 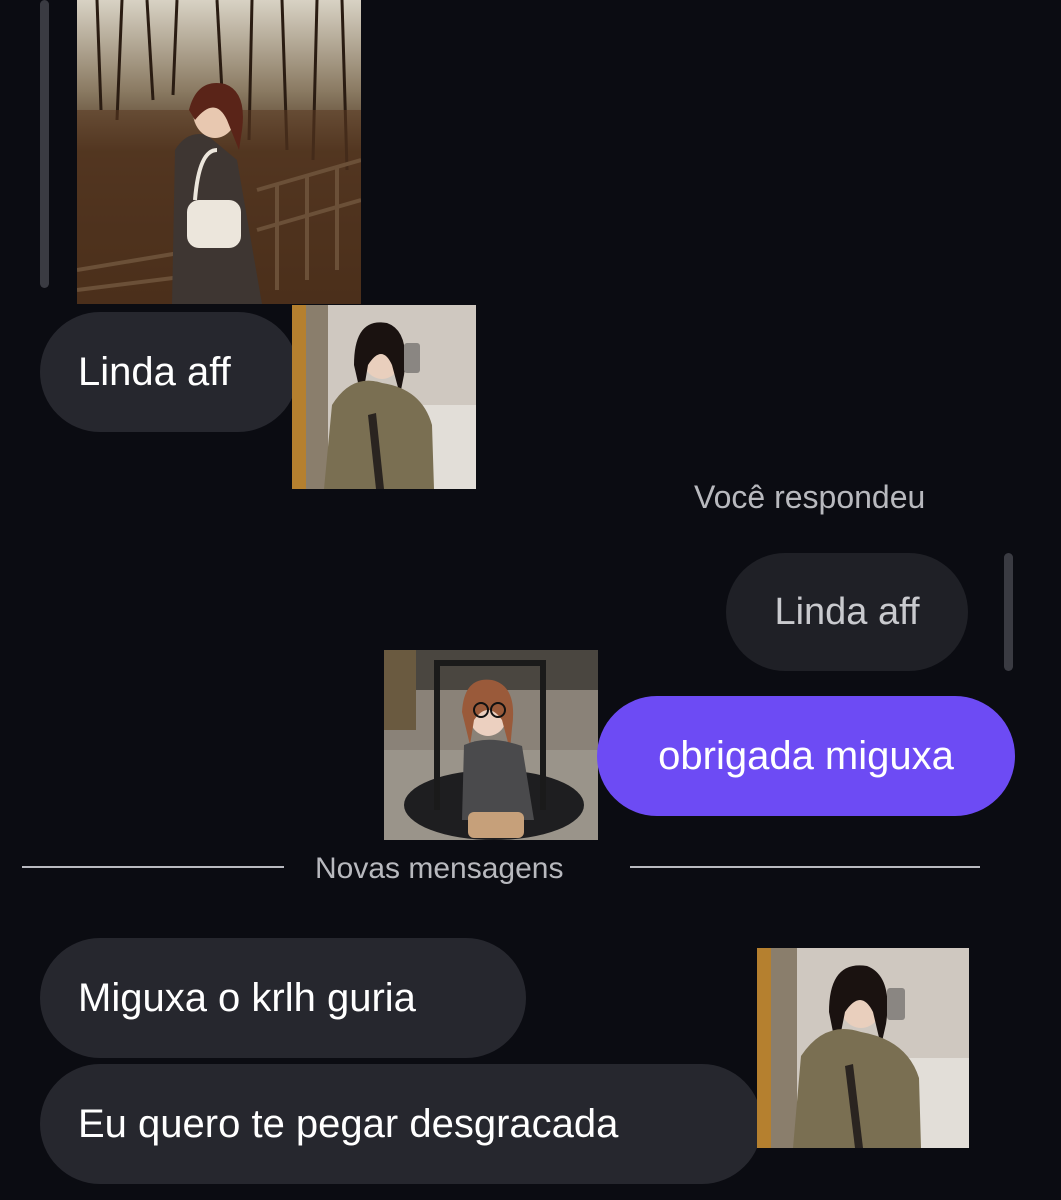 I want to click on received-message-bubble: Linda aff, so click(x=169, y=372).